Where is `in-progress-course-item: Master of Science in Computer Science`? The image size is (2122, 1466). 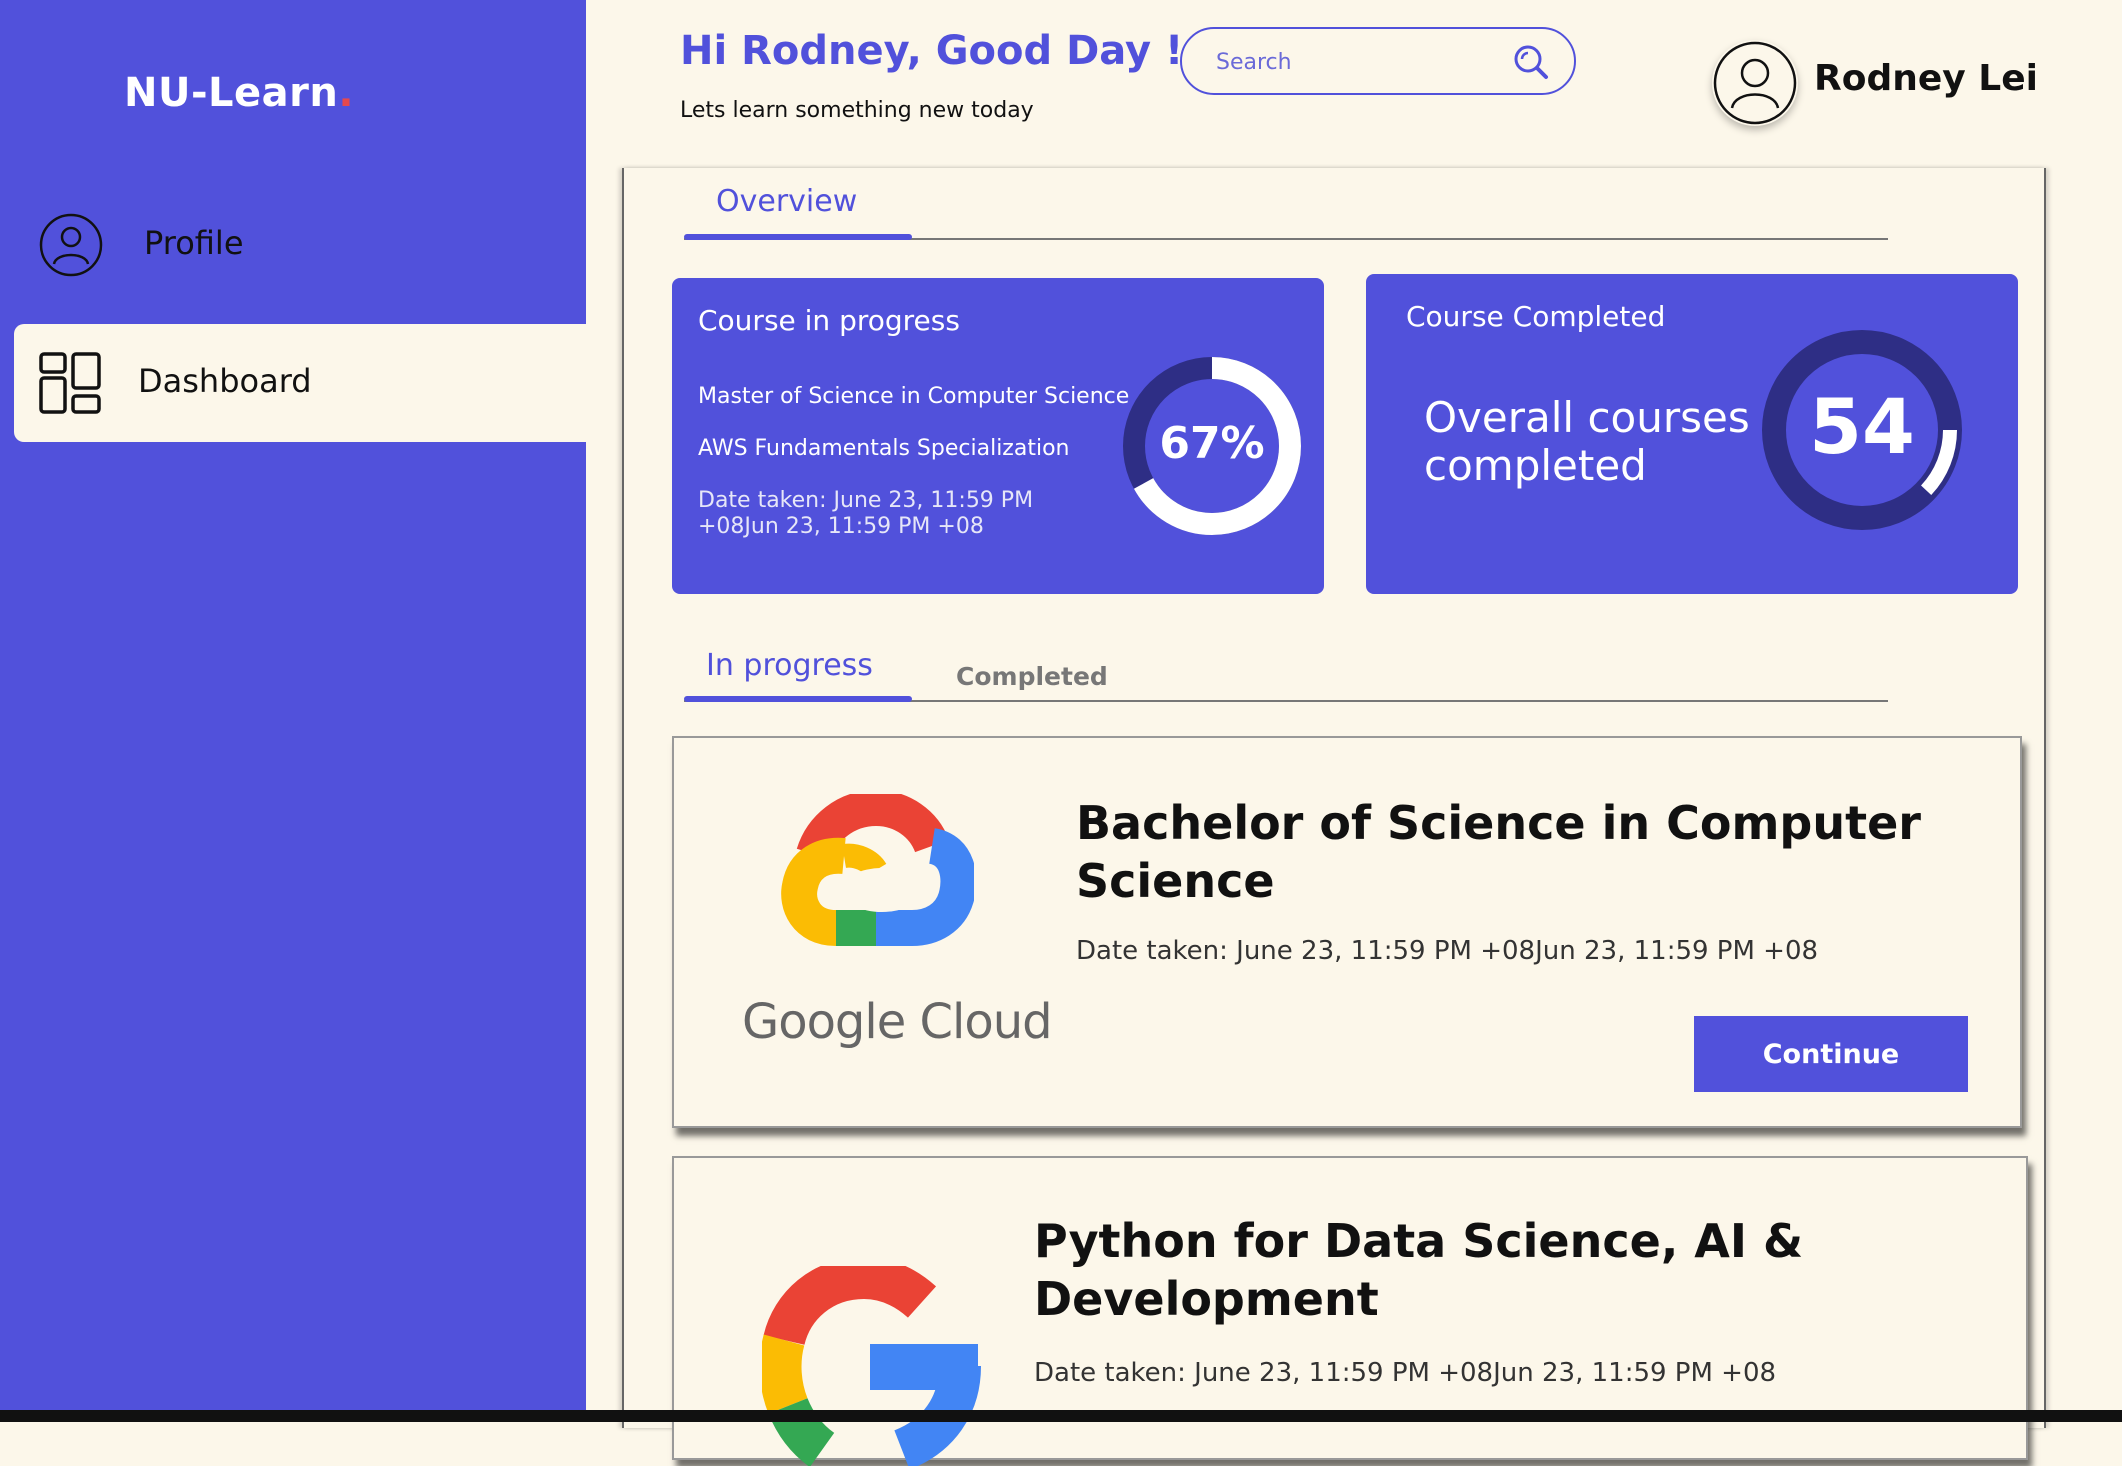
in-progress-course-item: Master of Science in Computer Science is located at coordinates (914, 396).